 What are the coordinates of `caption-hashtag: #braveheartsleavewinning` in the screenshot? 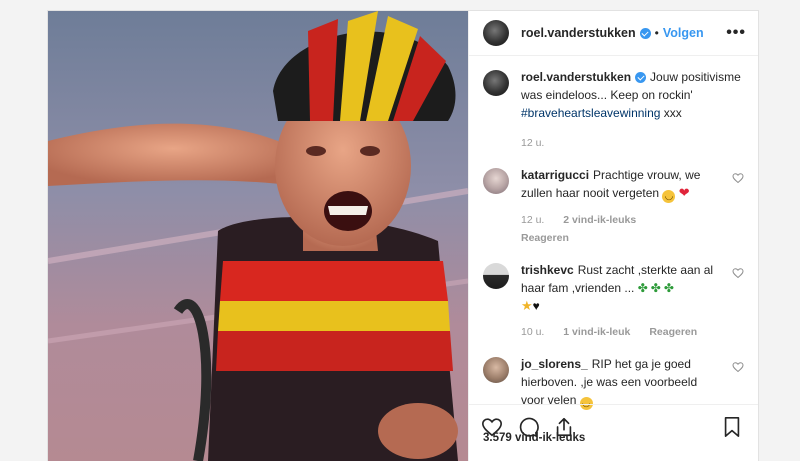 It's located at (590, 113).